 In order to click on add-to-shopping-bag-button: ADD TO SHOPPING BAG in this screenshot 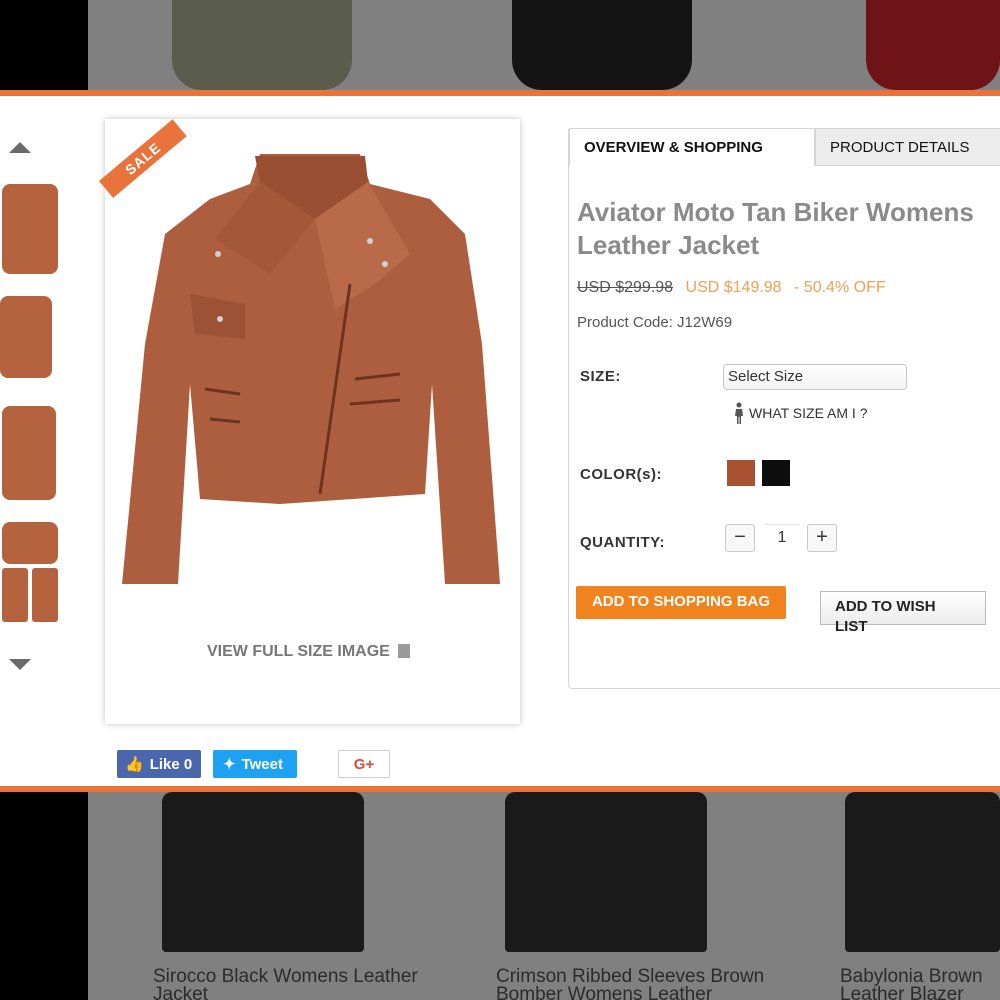, I will do `click(681, 602)`.